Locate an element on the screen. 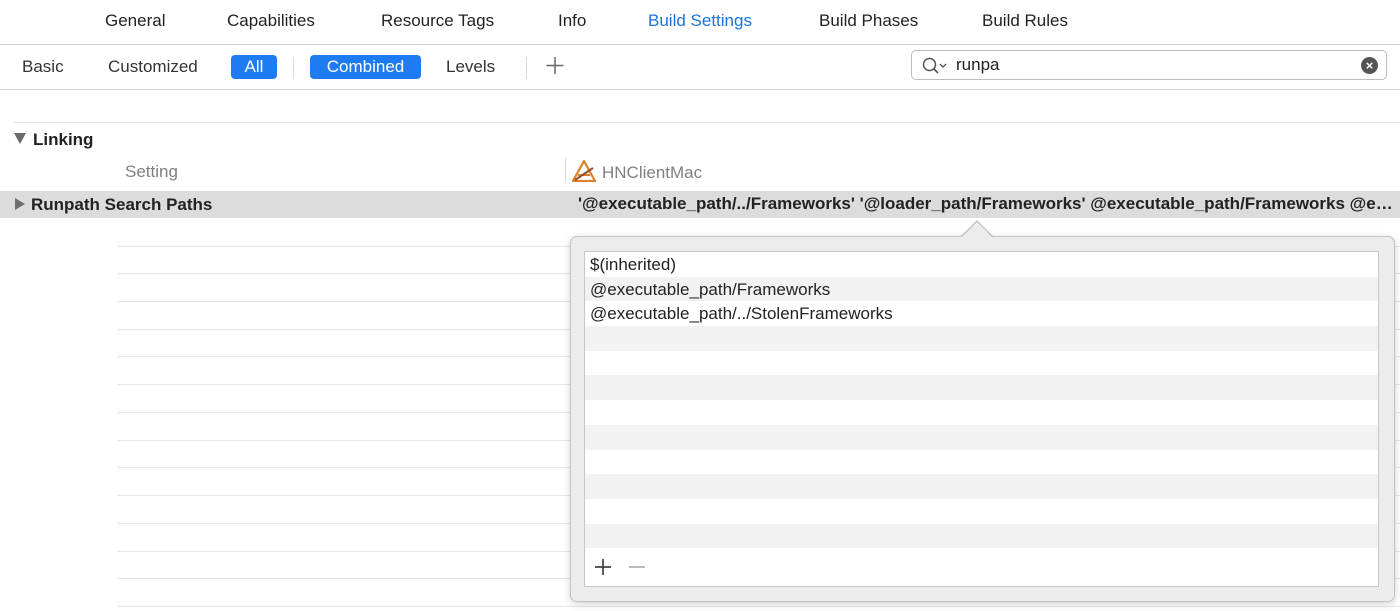 This screenshot has width=1400, height=611. filter-basic-button: Basic is located at coordinates (43, 67).